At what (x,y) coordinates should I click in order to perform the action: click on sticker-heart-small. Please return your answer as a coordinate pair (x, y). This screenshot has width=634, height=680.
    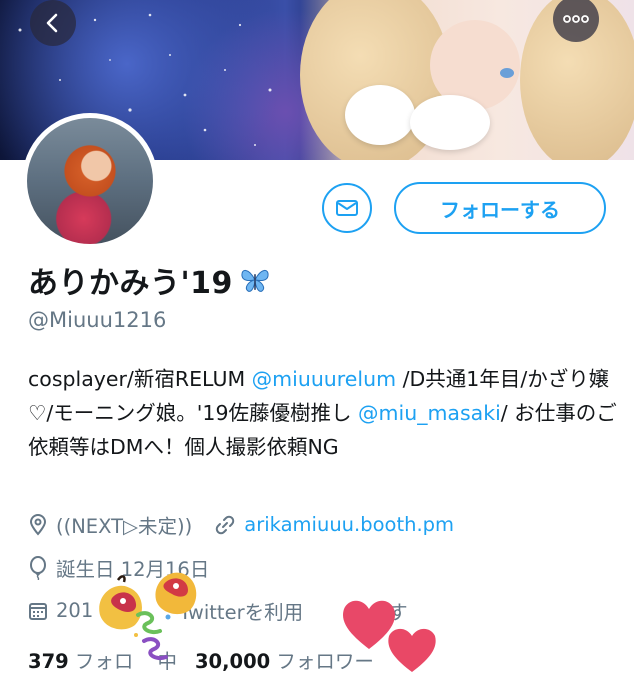
    Looking at the image, I should click on (412, 650).